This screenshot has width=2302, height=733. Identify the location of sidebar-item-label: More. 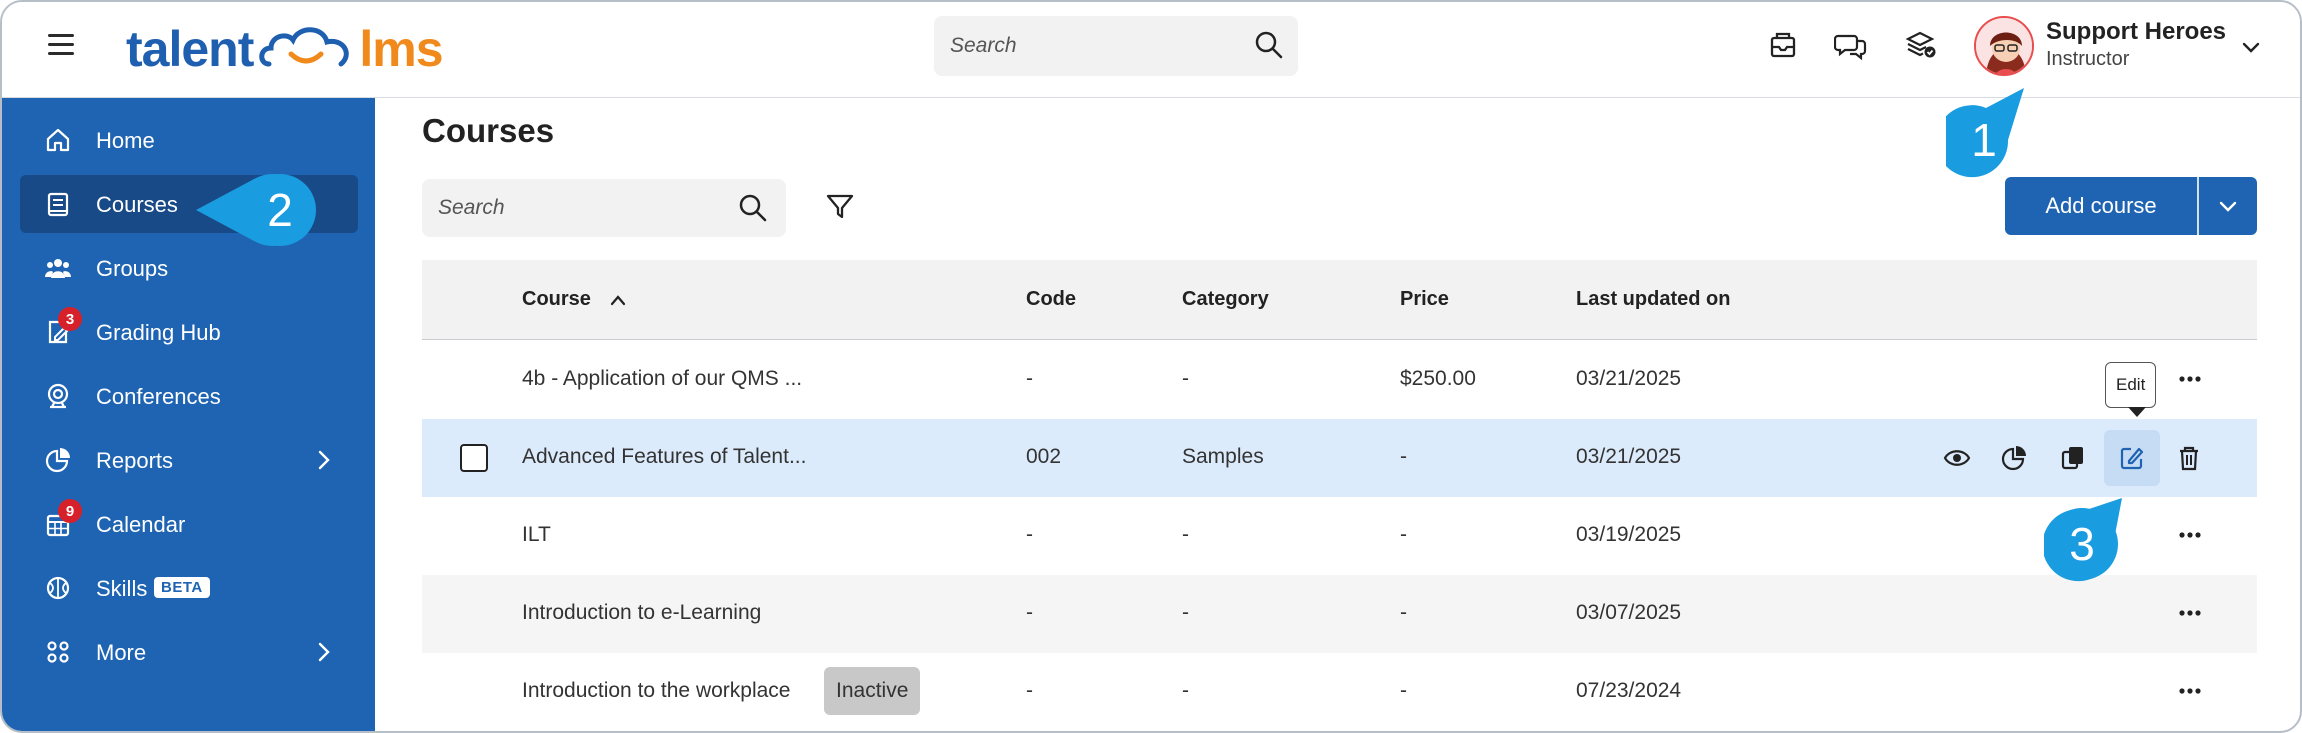
(121, 652).